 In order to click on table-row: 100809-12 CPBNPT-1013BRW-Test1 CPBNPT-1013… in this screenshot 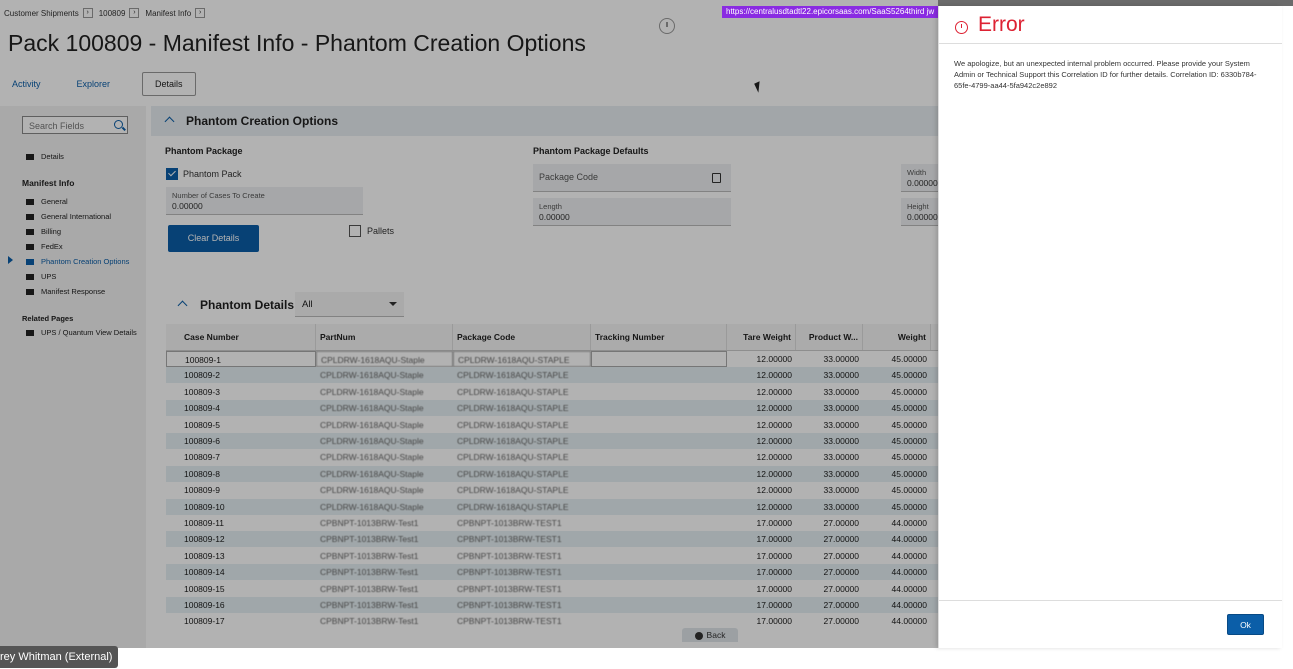, I will do `click(552, 539)`.